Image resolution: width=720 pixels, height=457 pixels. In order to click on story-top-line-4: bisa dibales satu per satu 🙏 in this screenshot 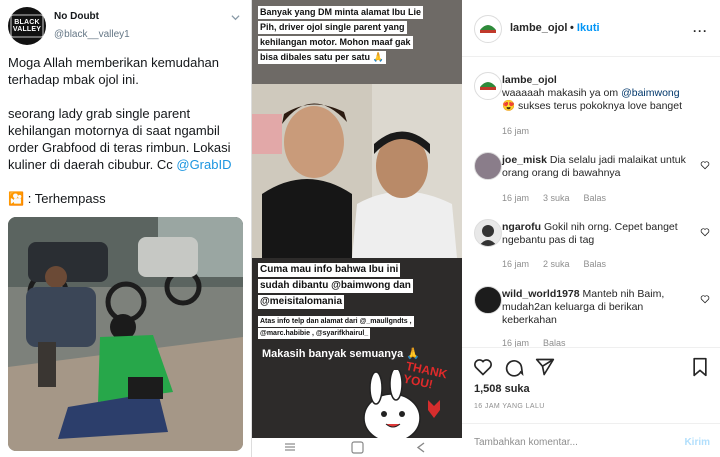, I will do `click(322, 57)`.